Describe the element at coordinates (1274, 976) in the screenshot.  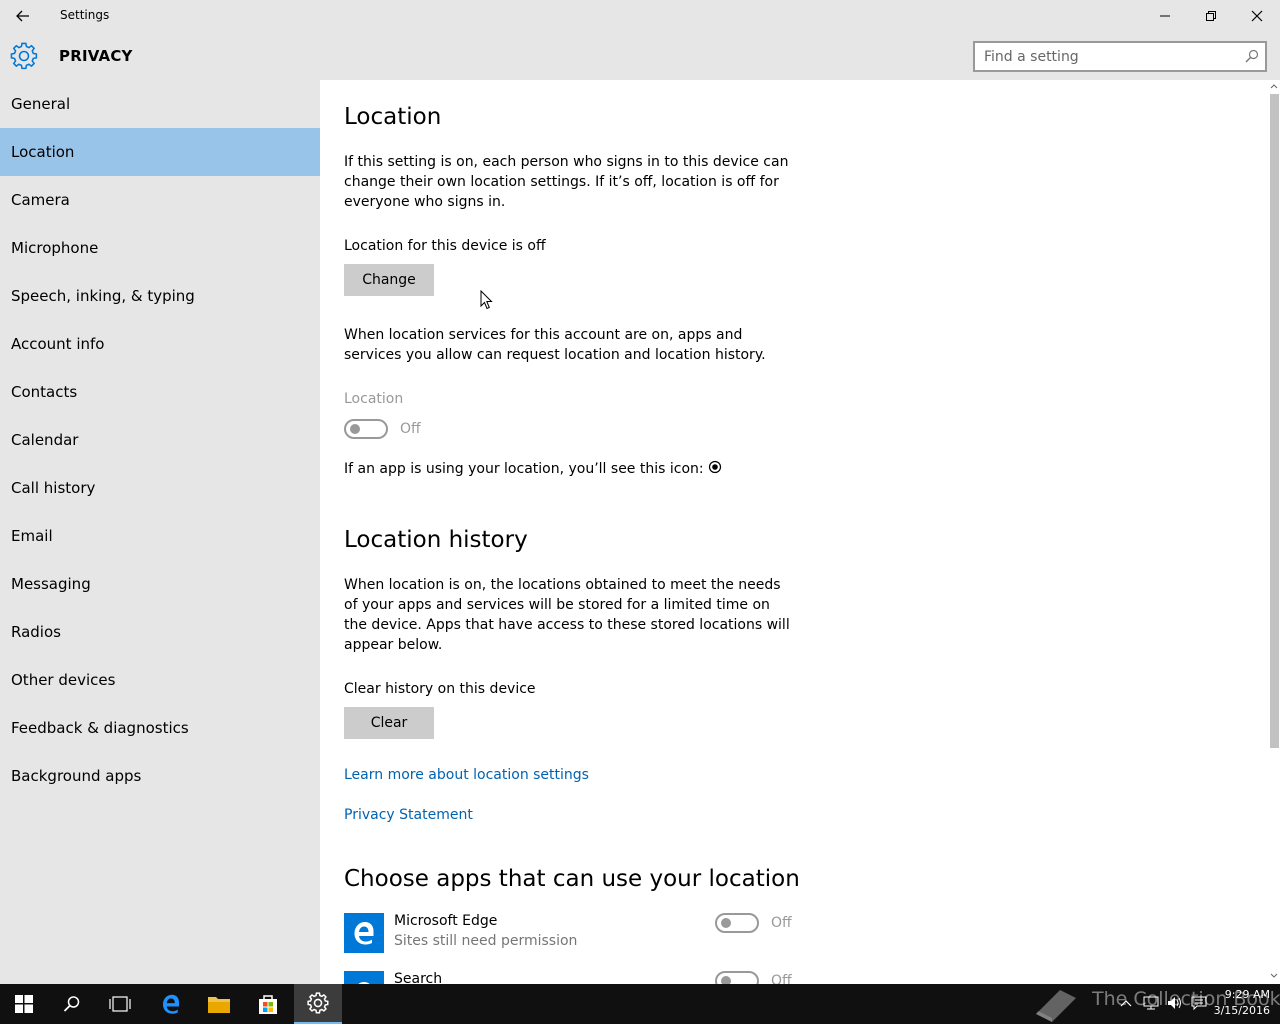
I see `scroll-down-icon` at that location.